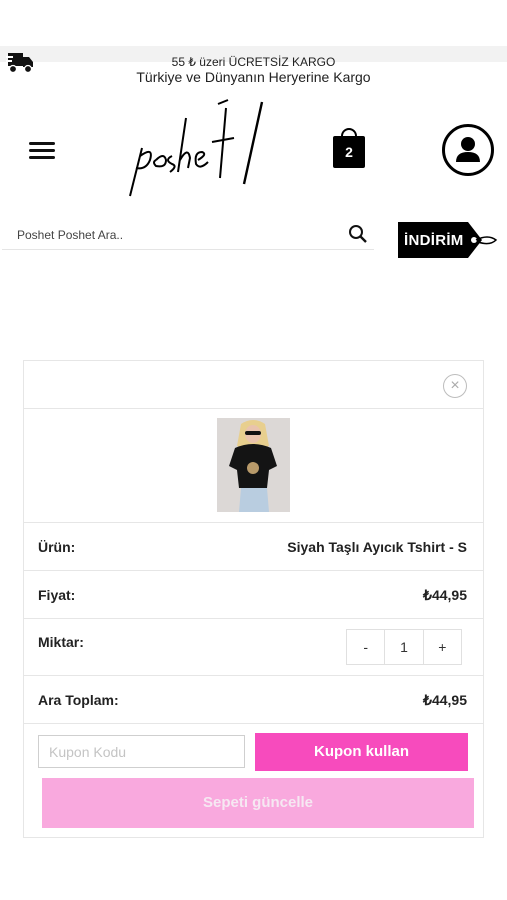 Image resolution: width=507 pixels, height=900 pixels. I want to click on quantity-stepper: - 1 +, so click(404, 647).